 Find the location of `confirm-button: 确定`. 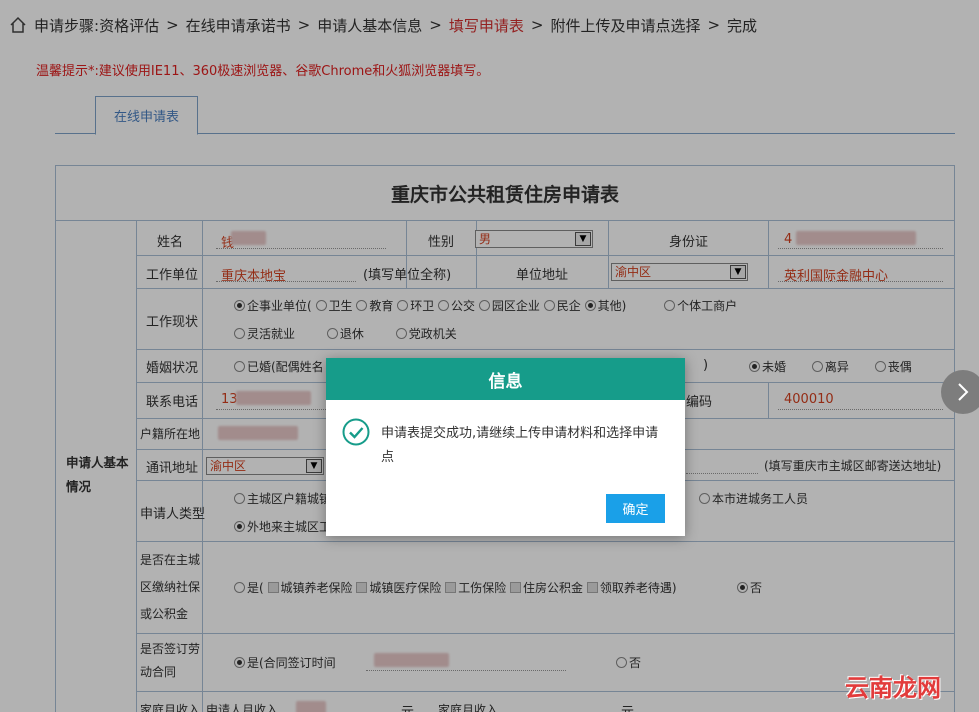

confirm-button: 确定 is located at coordinates (635, 508).